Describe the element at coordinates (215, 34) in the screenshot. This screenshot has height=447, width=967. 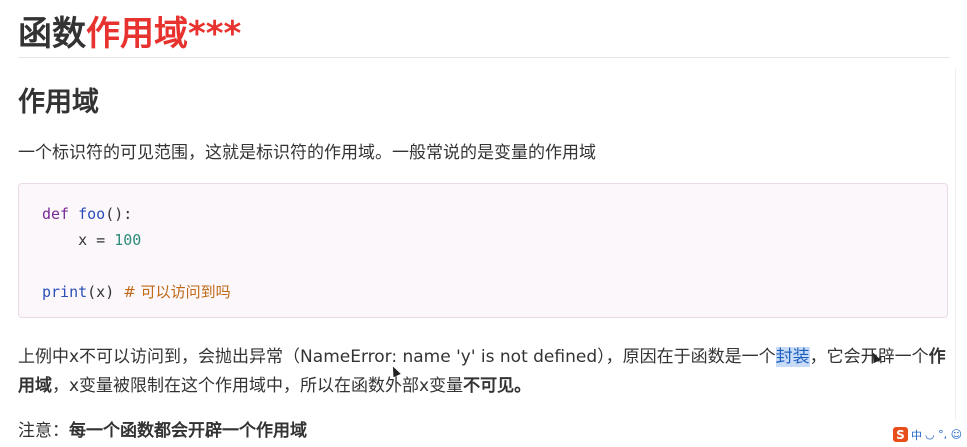
I see `title-suffix: ***` at that location.